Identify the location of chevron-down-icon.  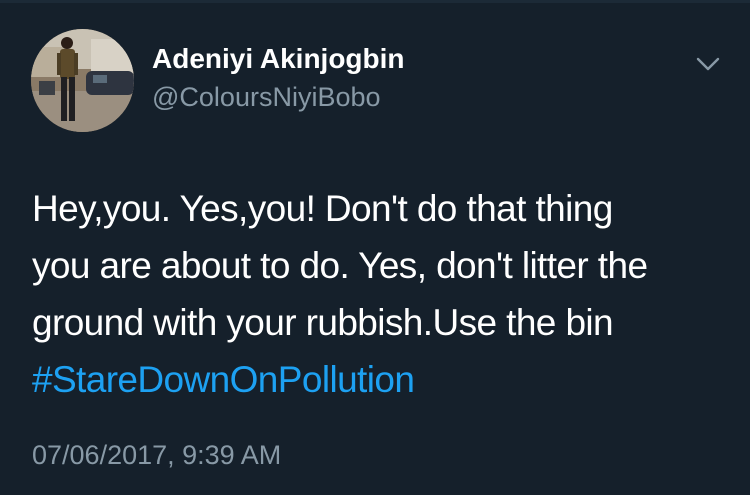
(708, 64).